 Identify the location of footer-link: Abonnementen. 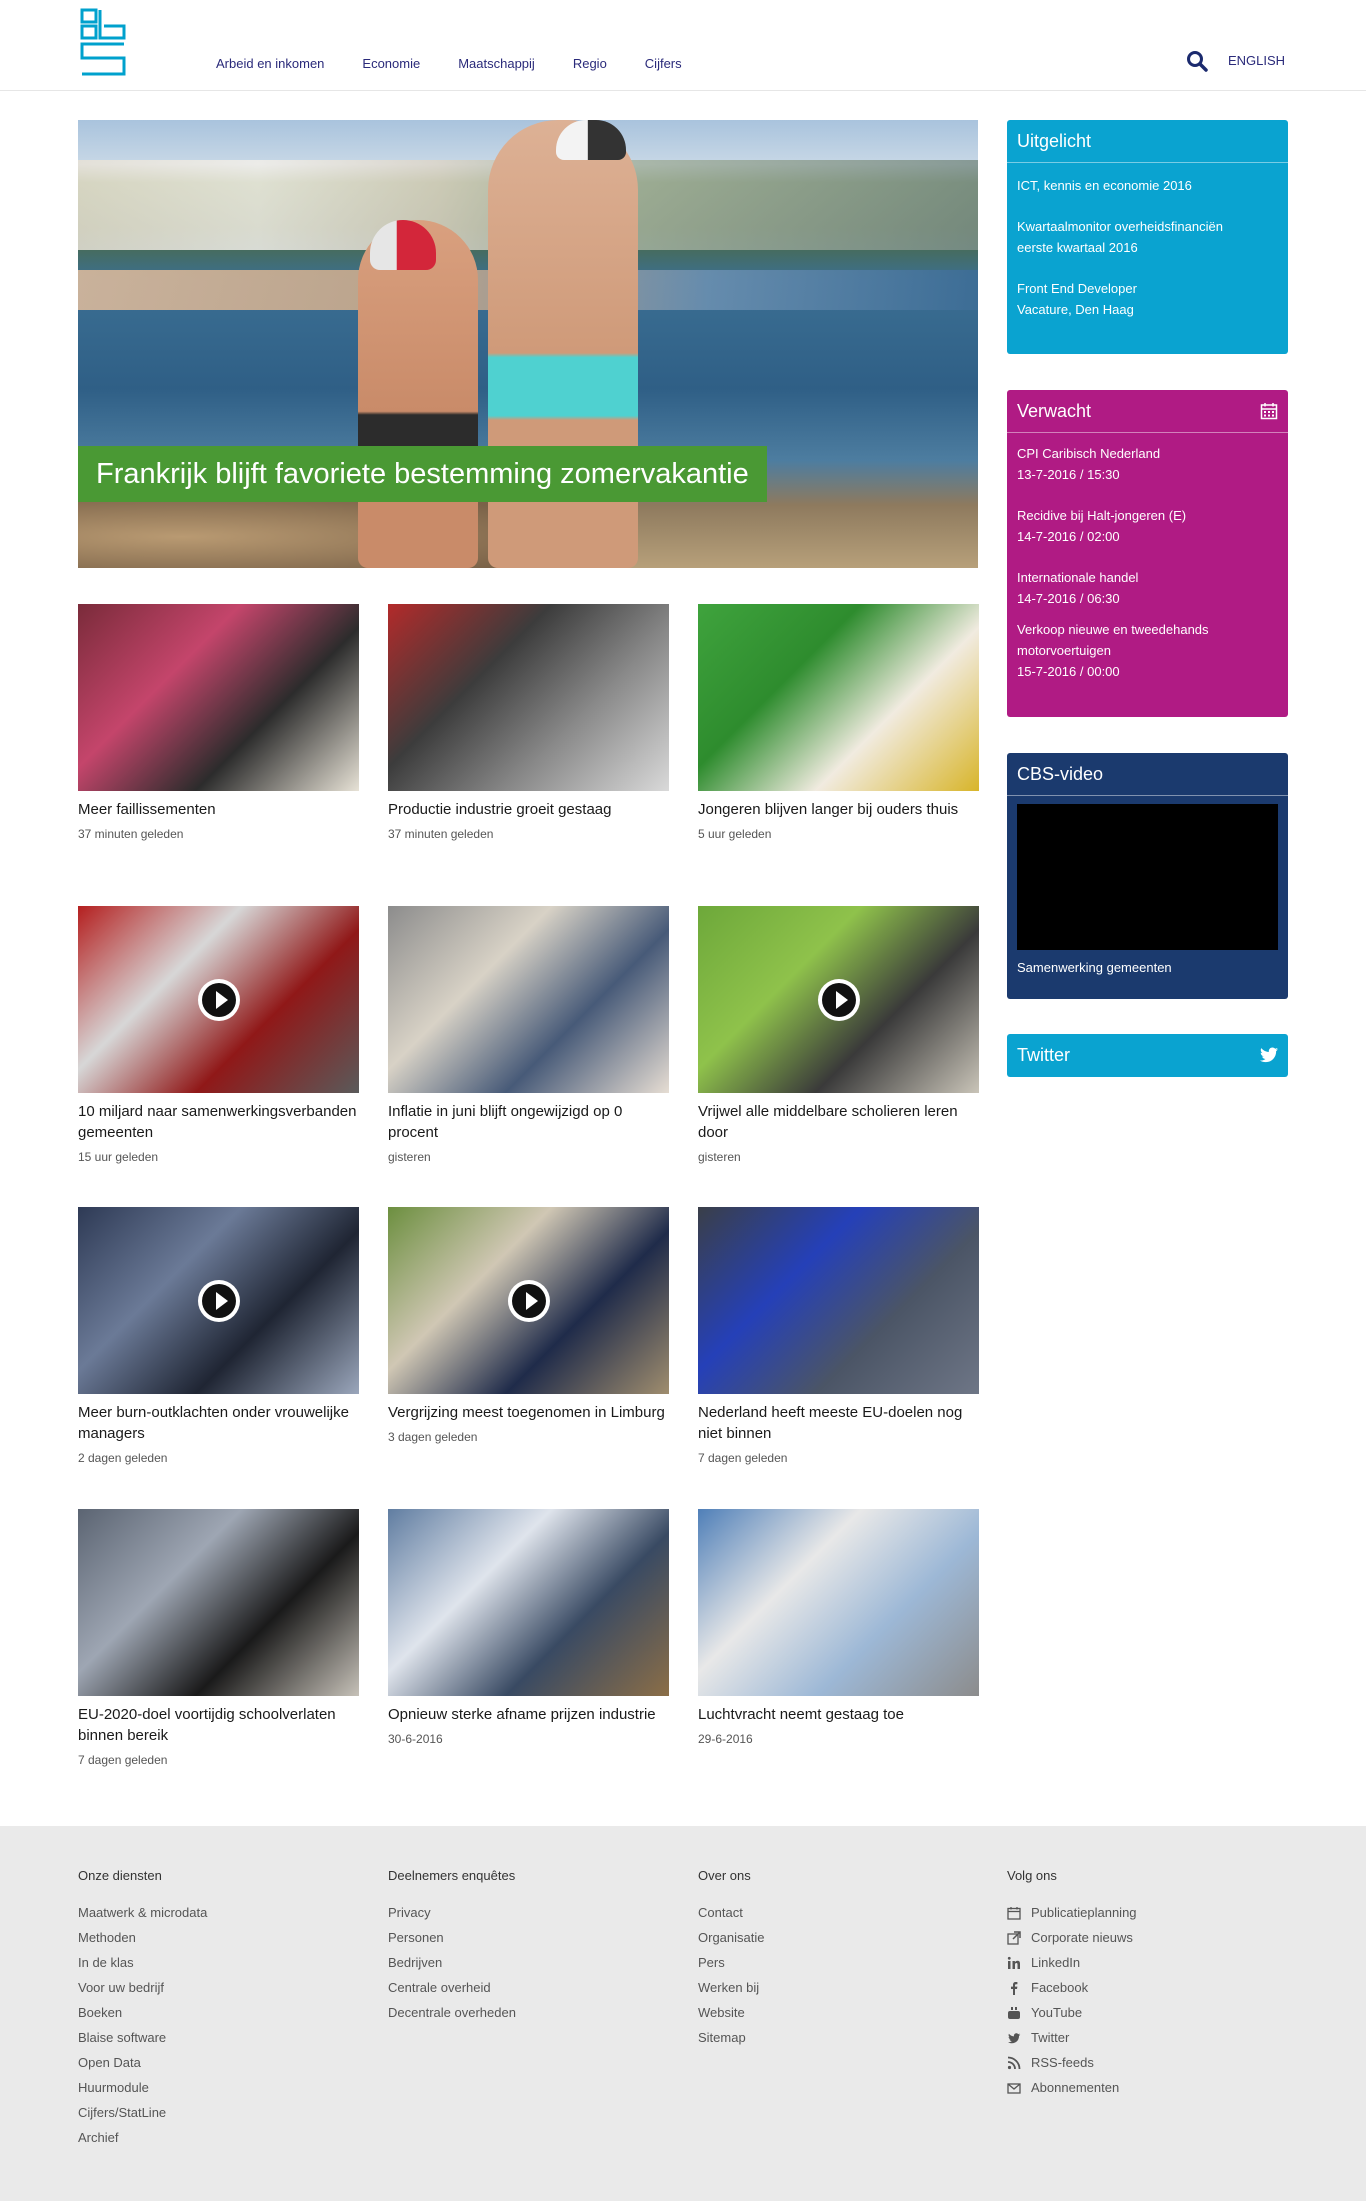
(1137, 2087).